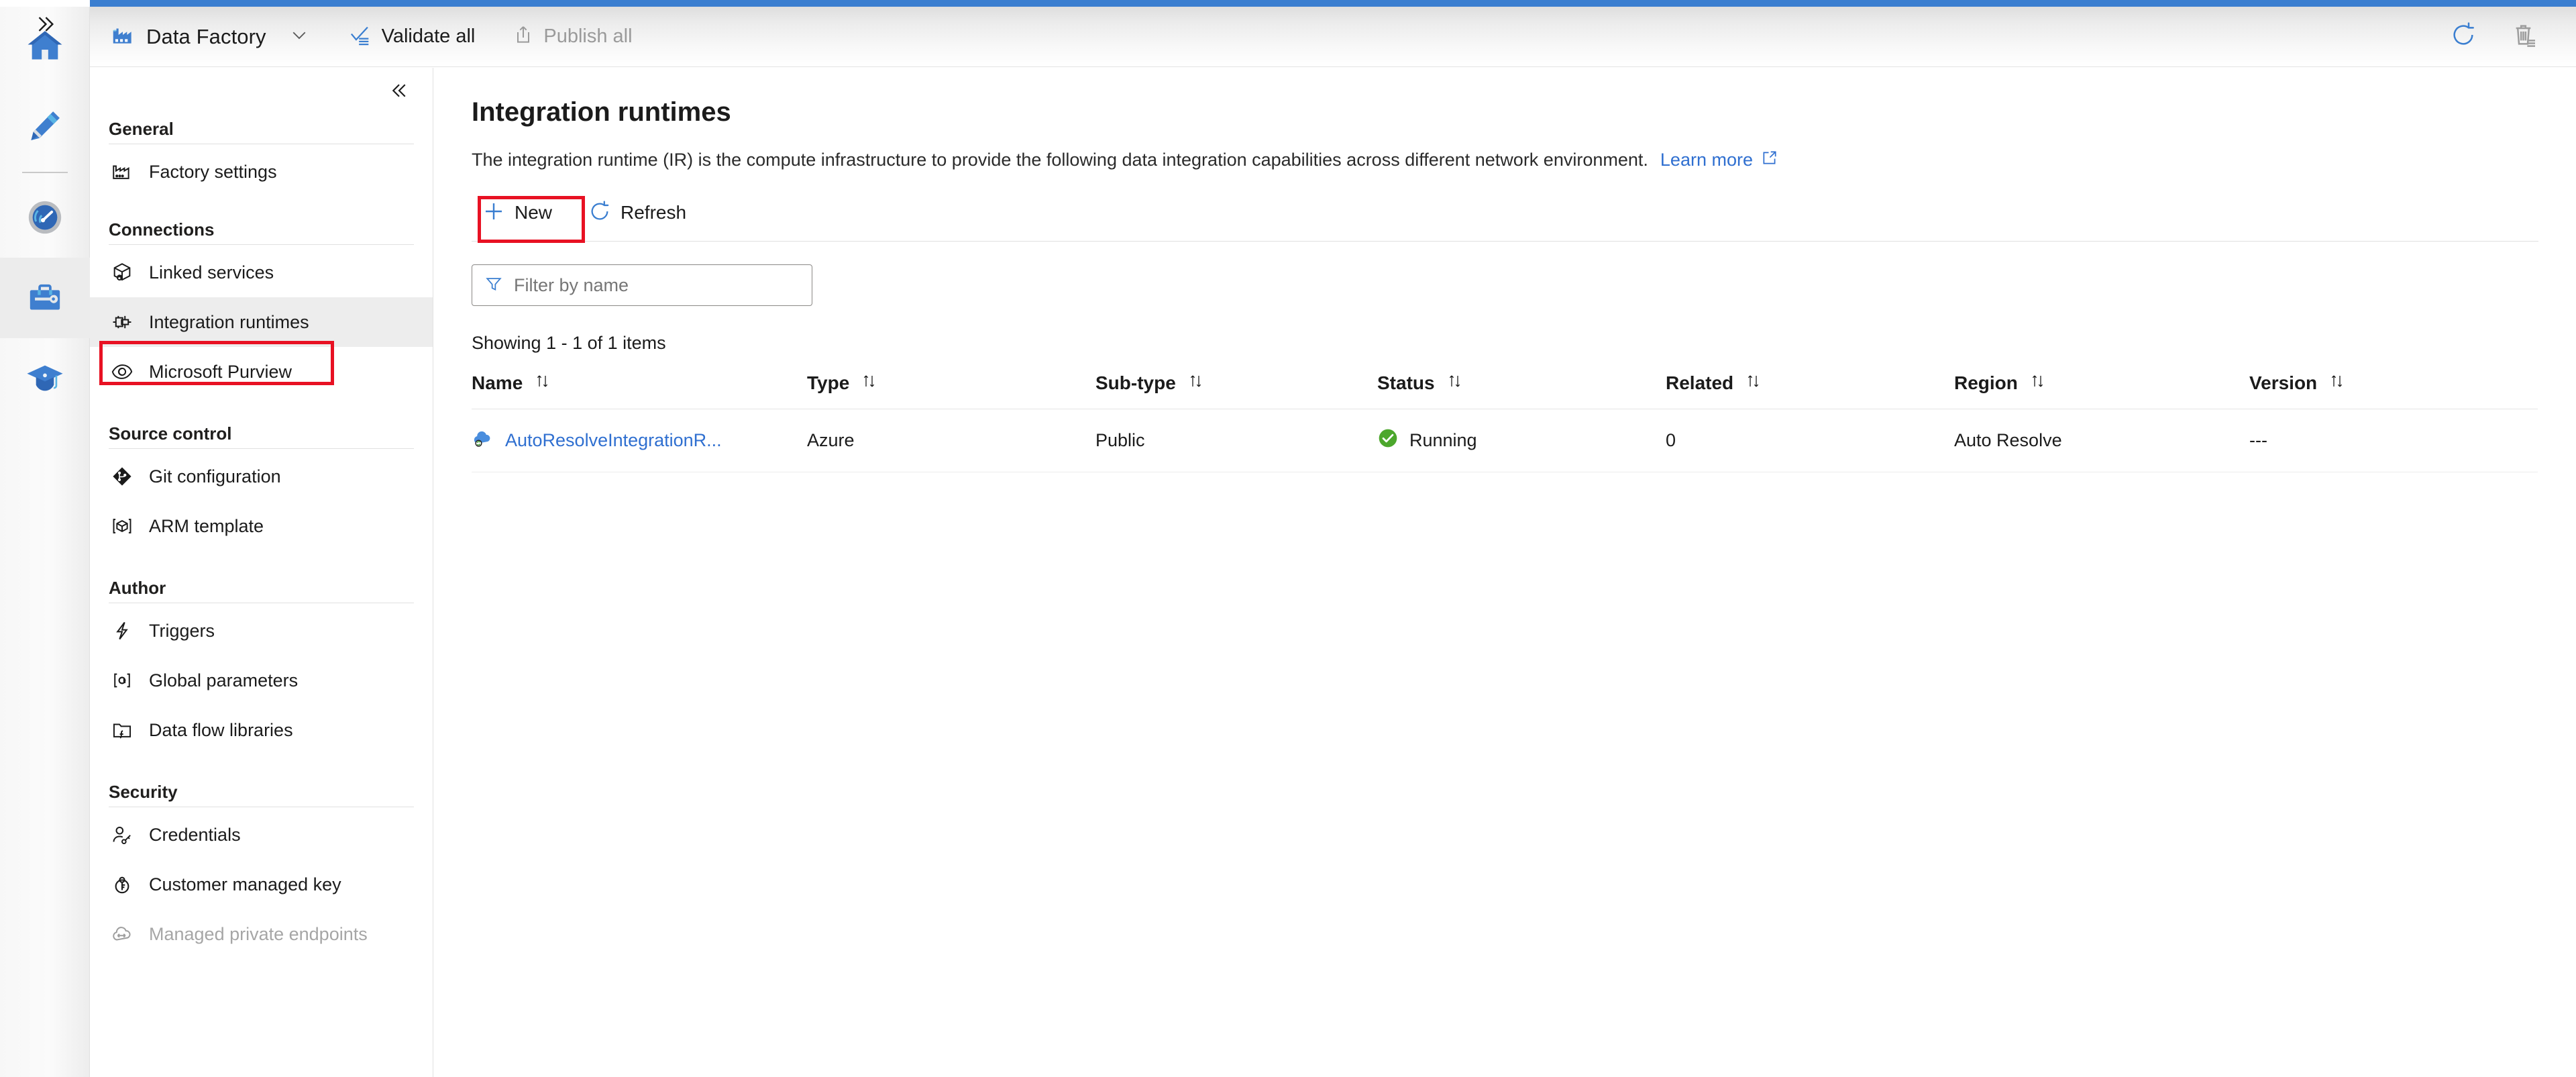  Describe the element at coordinates (261, 631) in the screenshot. I see `sidebar-item-triggers: Triggers` at that location.